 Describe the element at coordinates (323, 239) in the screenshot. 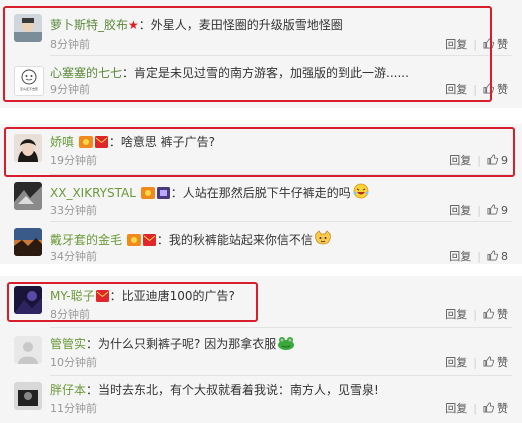

I see `cat-emoji-icon` at that location.